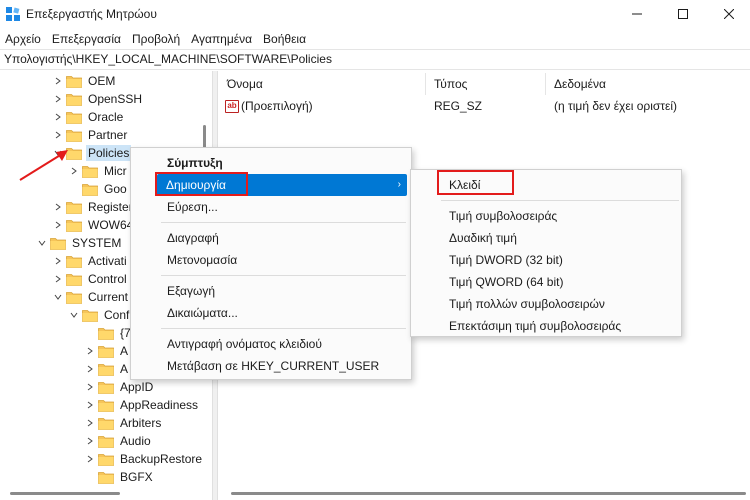 The image size is (750, 500). What do you see at coordinates (23, 39) in the screenshot?
I see `menu-file: Αρχείο` at bounding box center [23, 39].